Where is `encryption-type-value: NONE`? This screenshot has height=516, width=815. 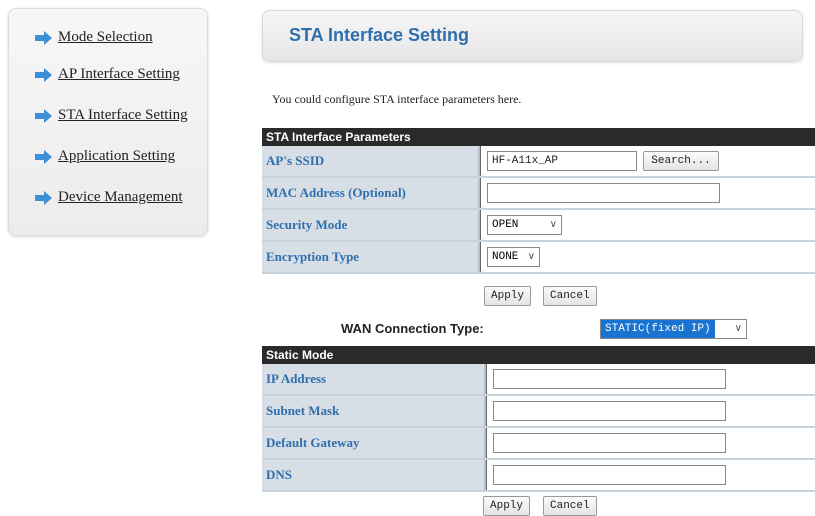
encryption-type-value: NONE is located at coordinates (505, 257).